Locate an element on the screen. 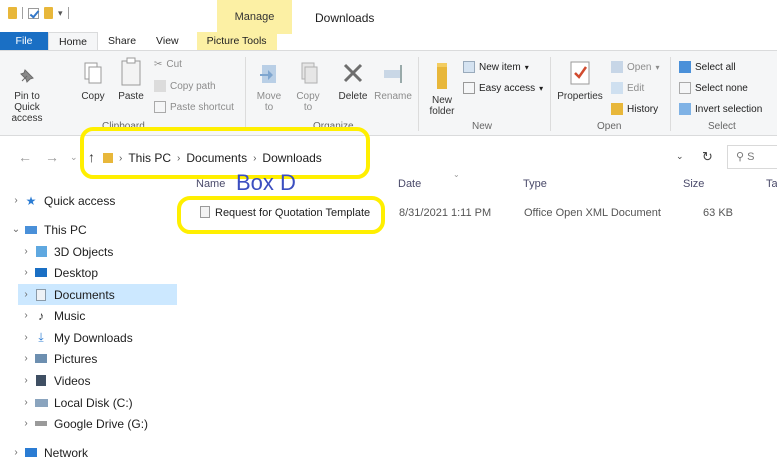 The height and width of the screenshot is (463, 777). customize-toolbar-icon: ▾ is located at coordinates (60, 13).